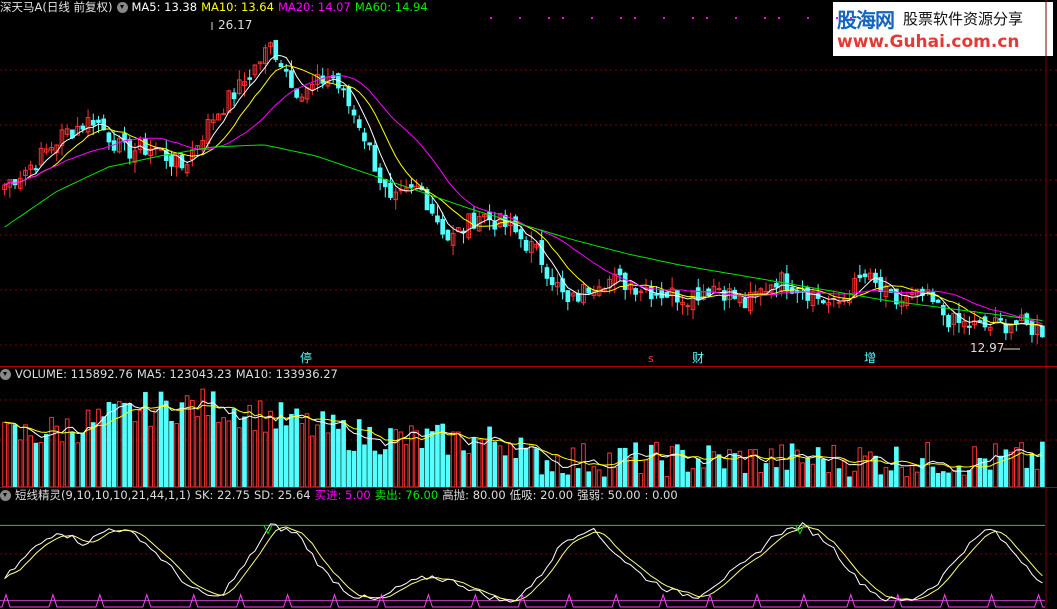 The image size is (1057, 609). I want to click on marker-finance: 财, so click(698, 358).